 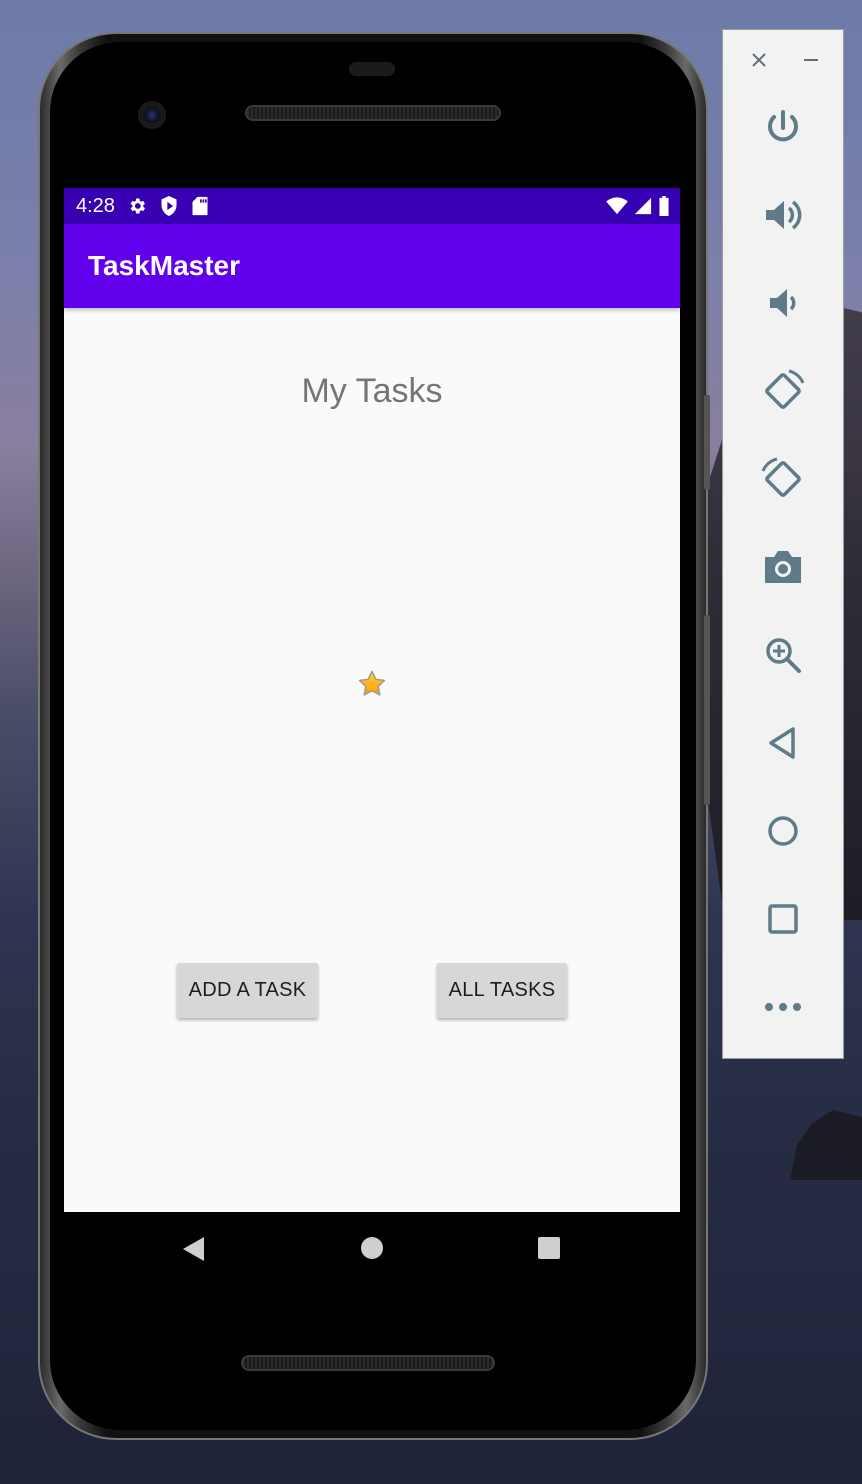 What do you see at coordinates (152, 115) in the screenshot?
I see `front-camera` at bounding box center [152, 115].